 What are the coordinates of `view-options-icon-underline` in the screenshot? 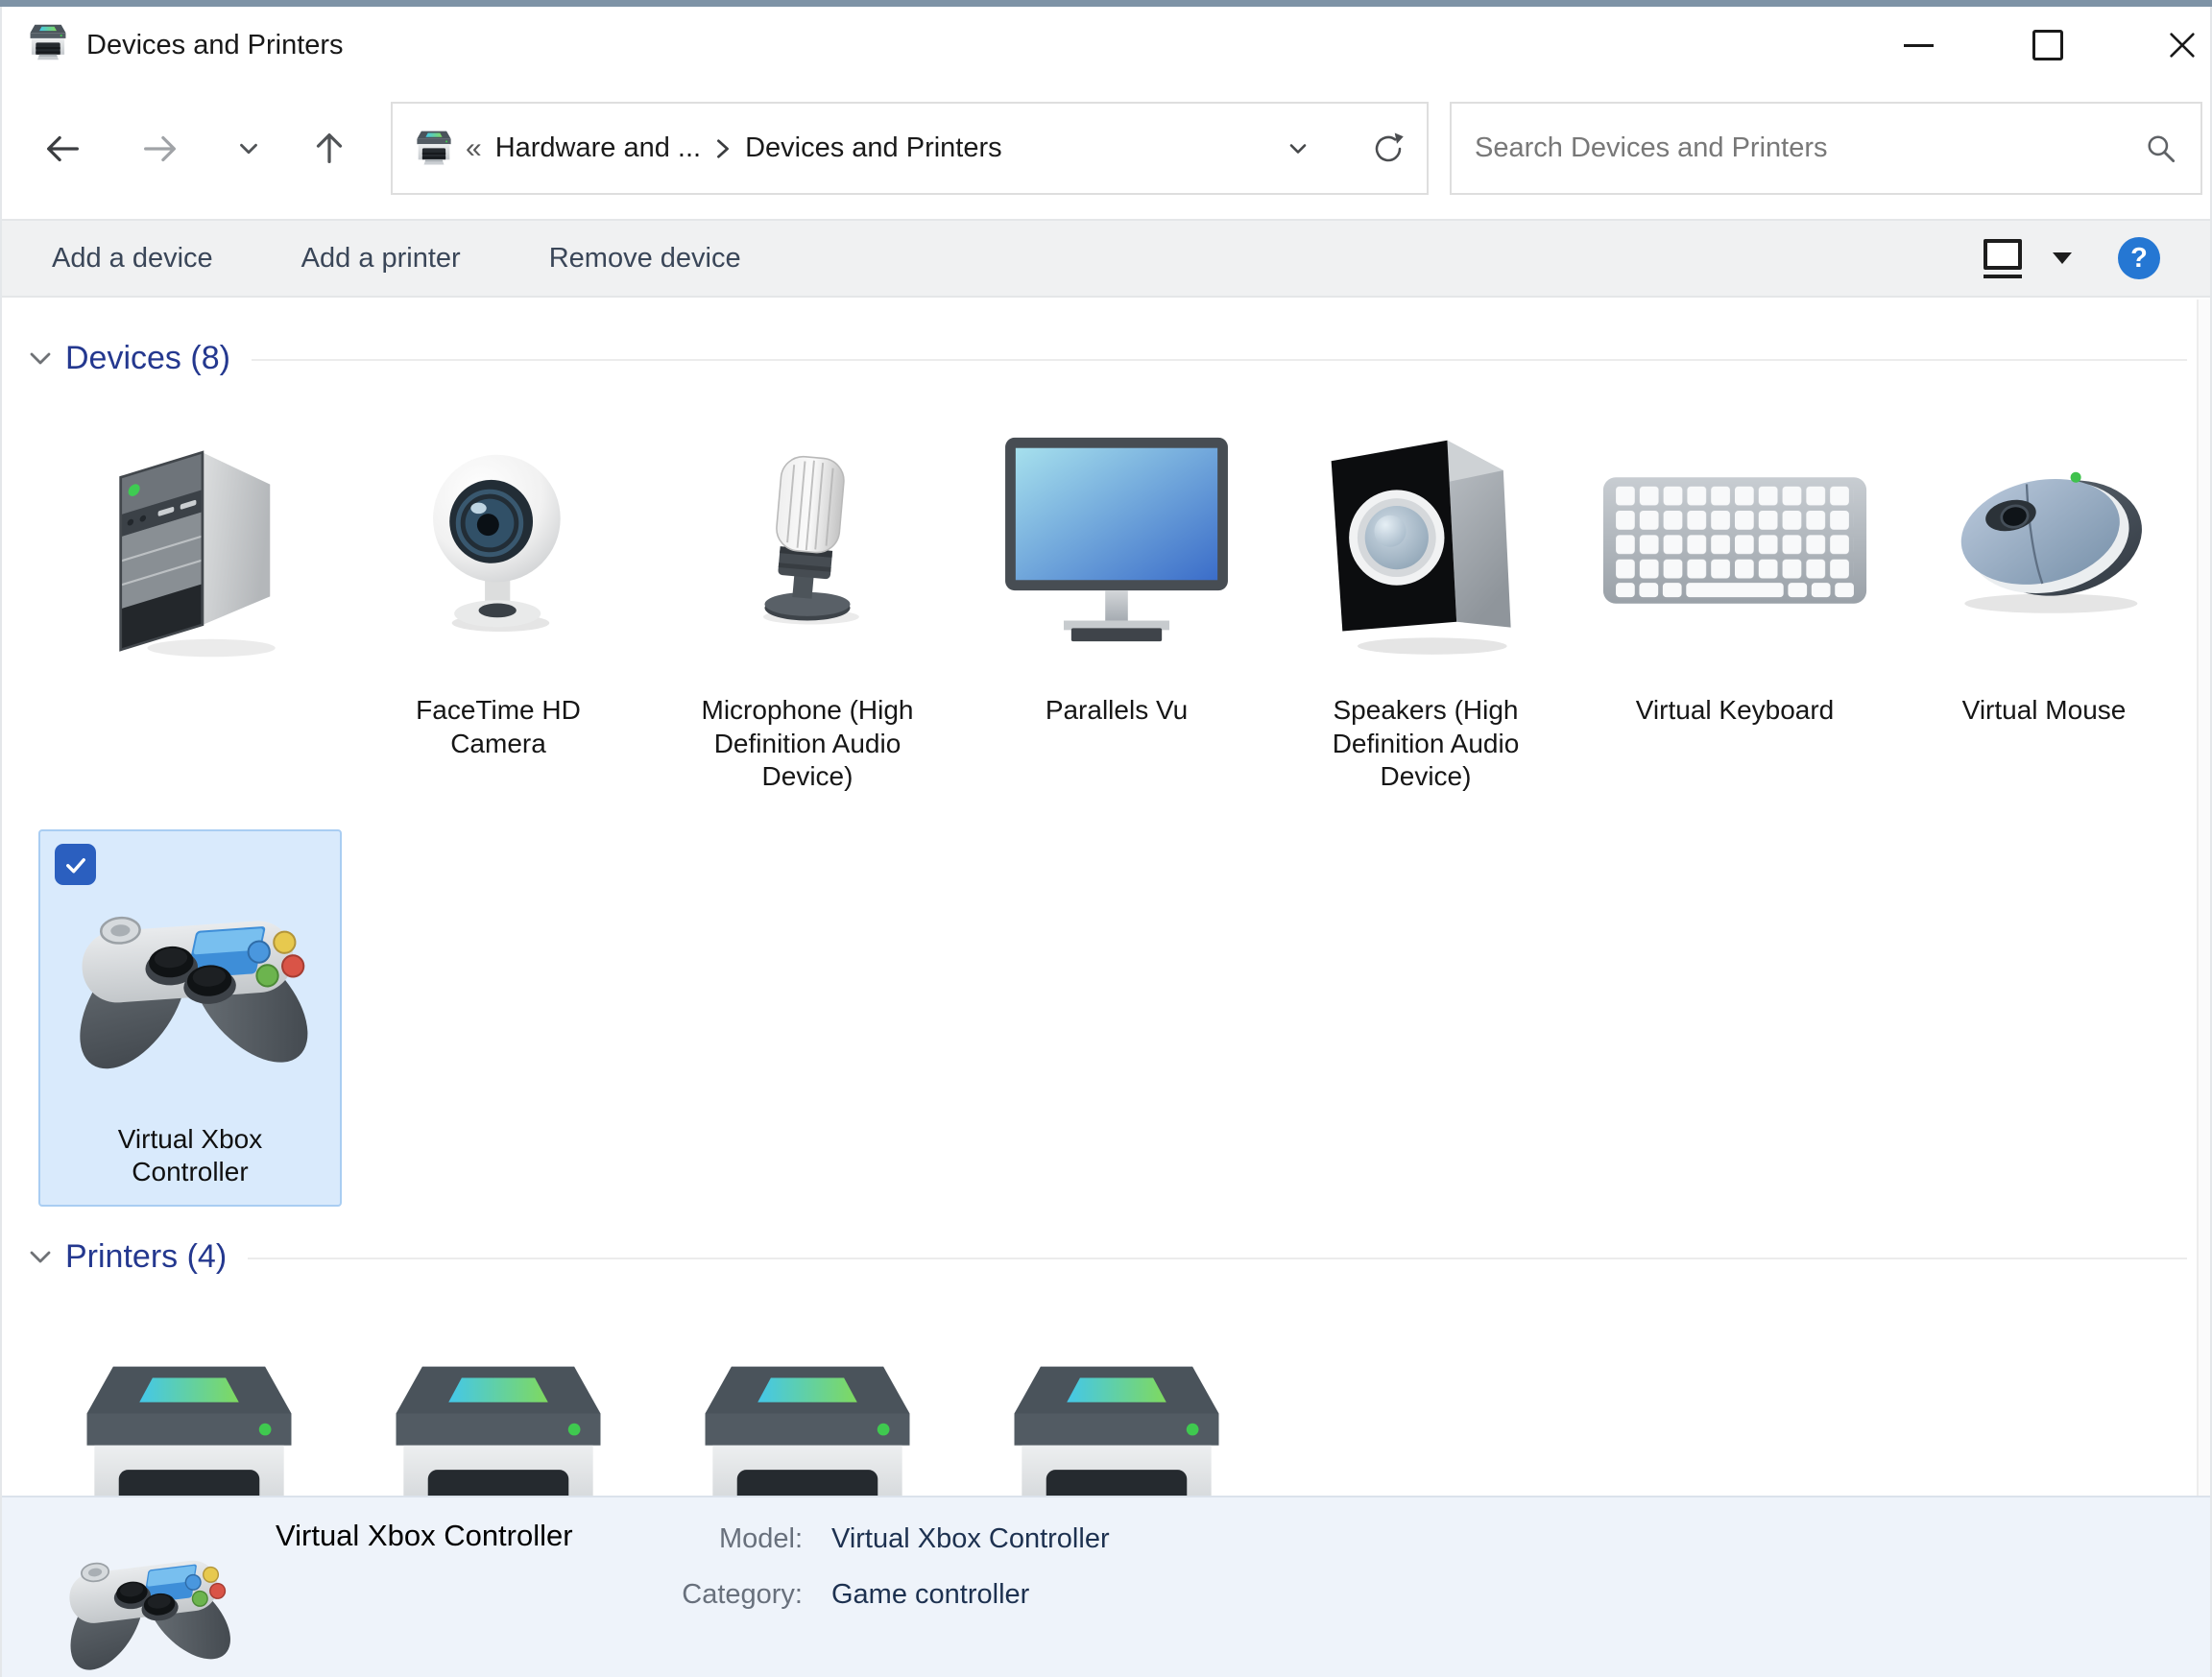 It's located at (2003, 276).